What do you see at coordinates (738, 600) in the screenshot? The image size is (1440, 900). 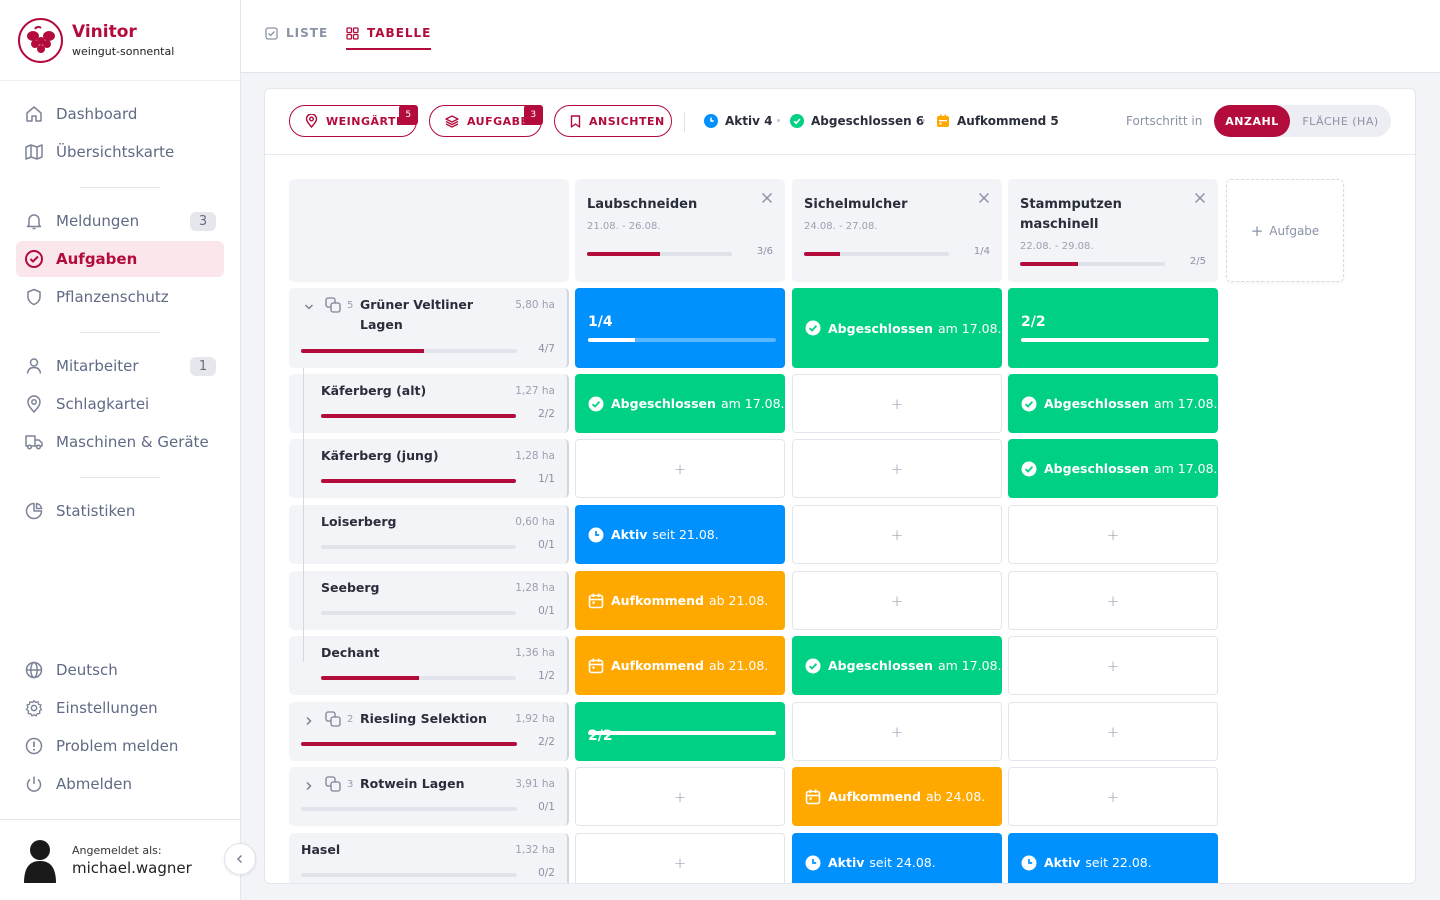 I see `assignment-status-date: ab 21.08.` at bounding box center [738, 600].